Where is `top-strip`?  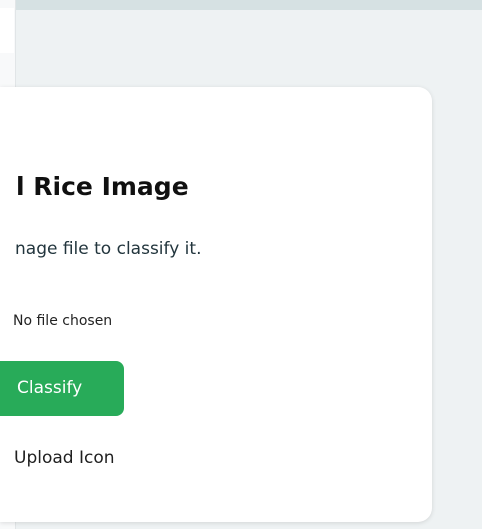 top-strip is located at coordinates (241, 5).